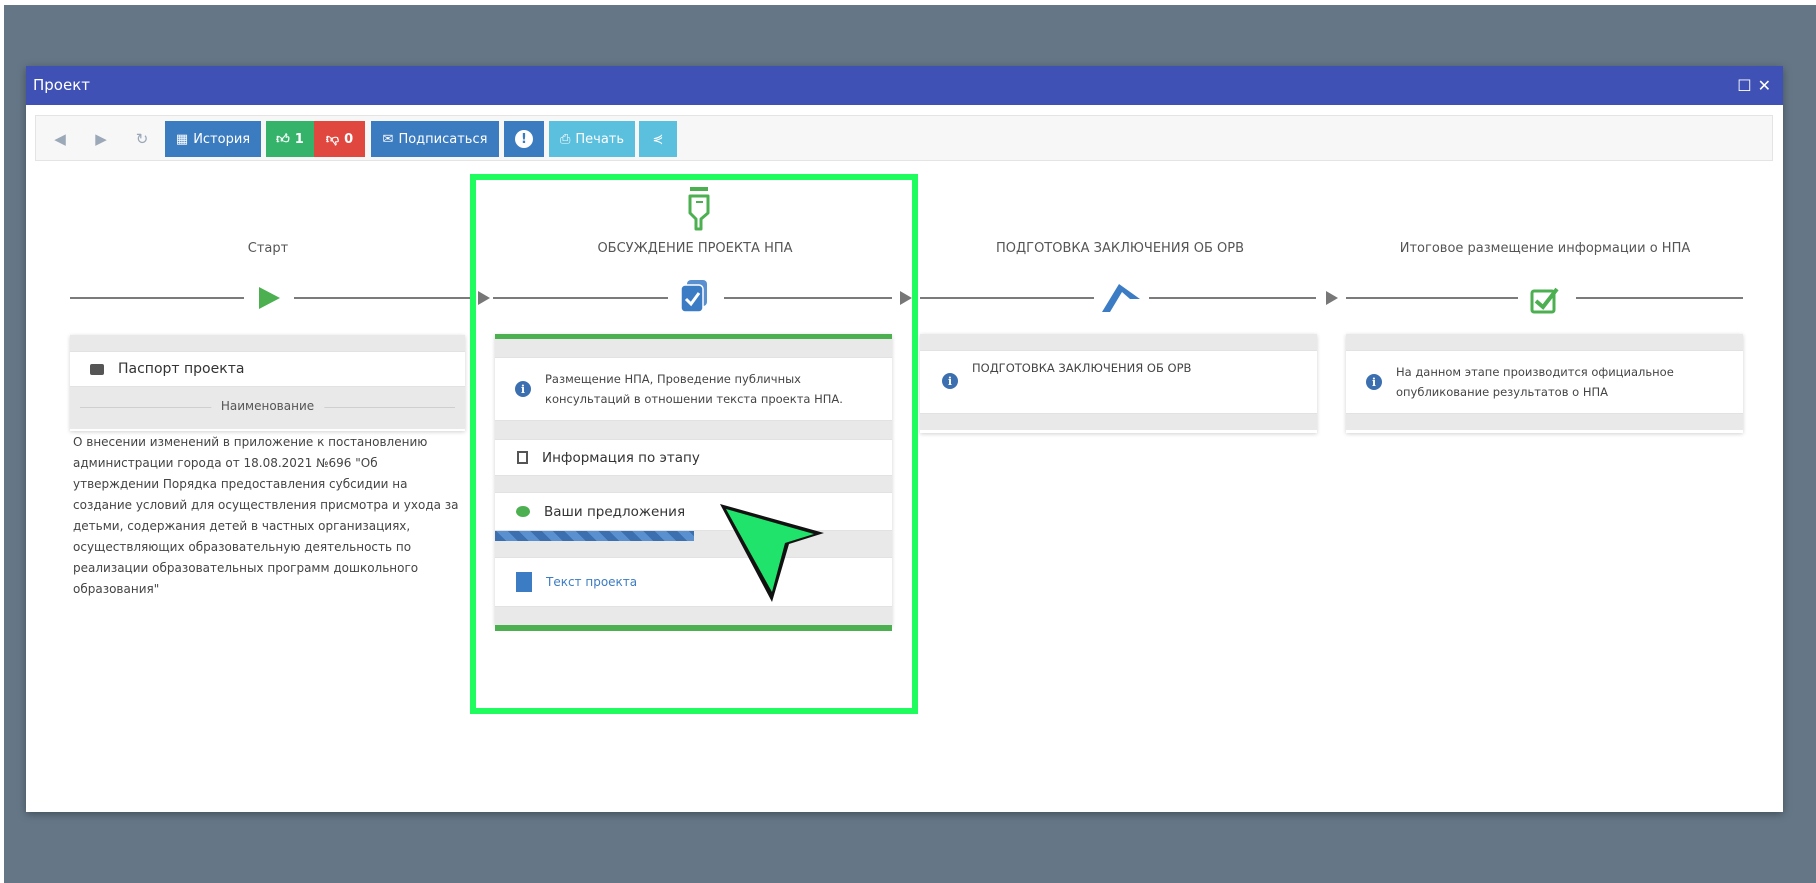  I want to click on arrow-right-icon: ▶, so click(101, 139).